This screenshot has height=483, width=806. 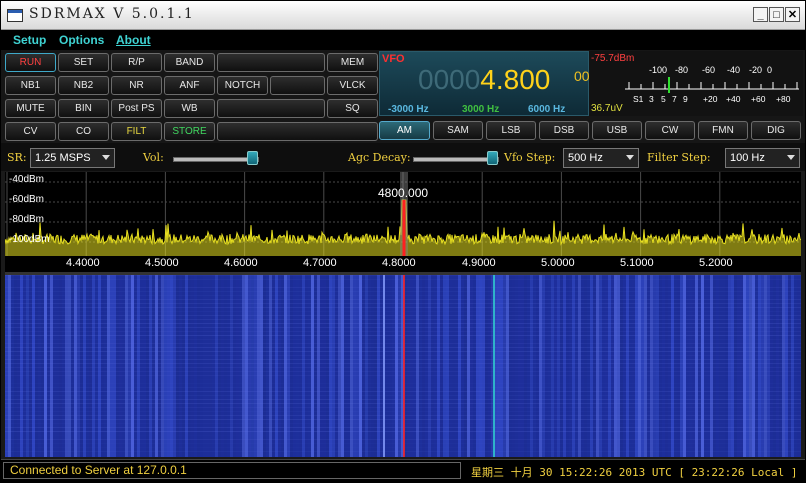 I want to click on bandwidth-mid: 3000 Hz, so click(x=481, y=109).